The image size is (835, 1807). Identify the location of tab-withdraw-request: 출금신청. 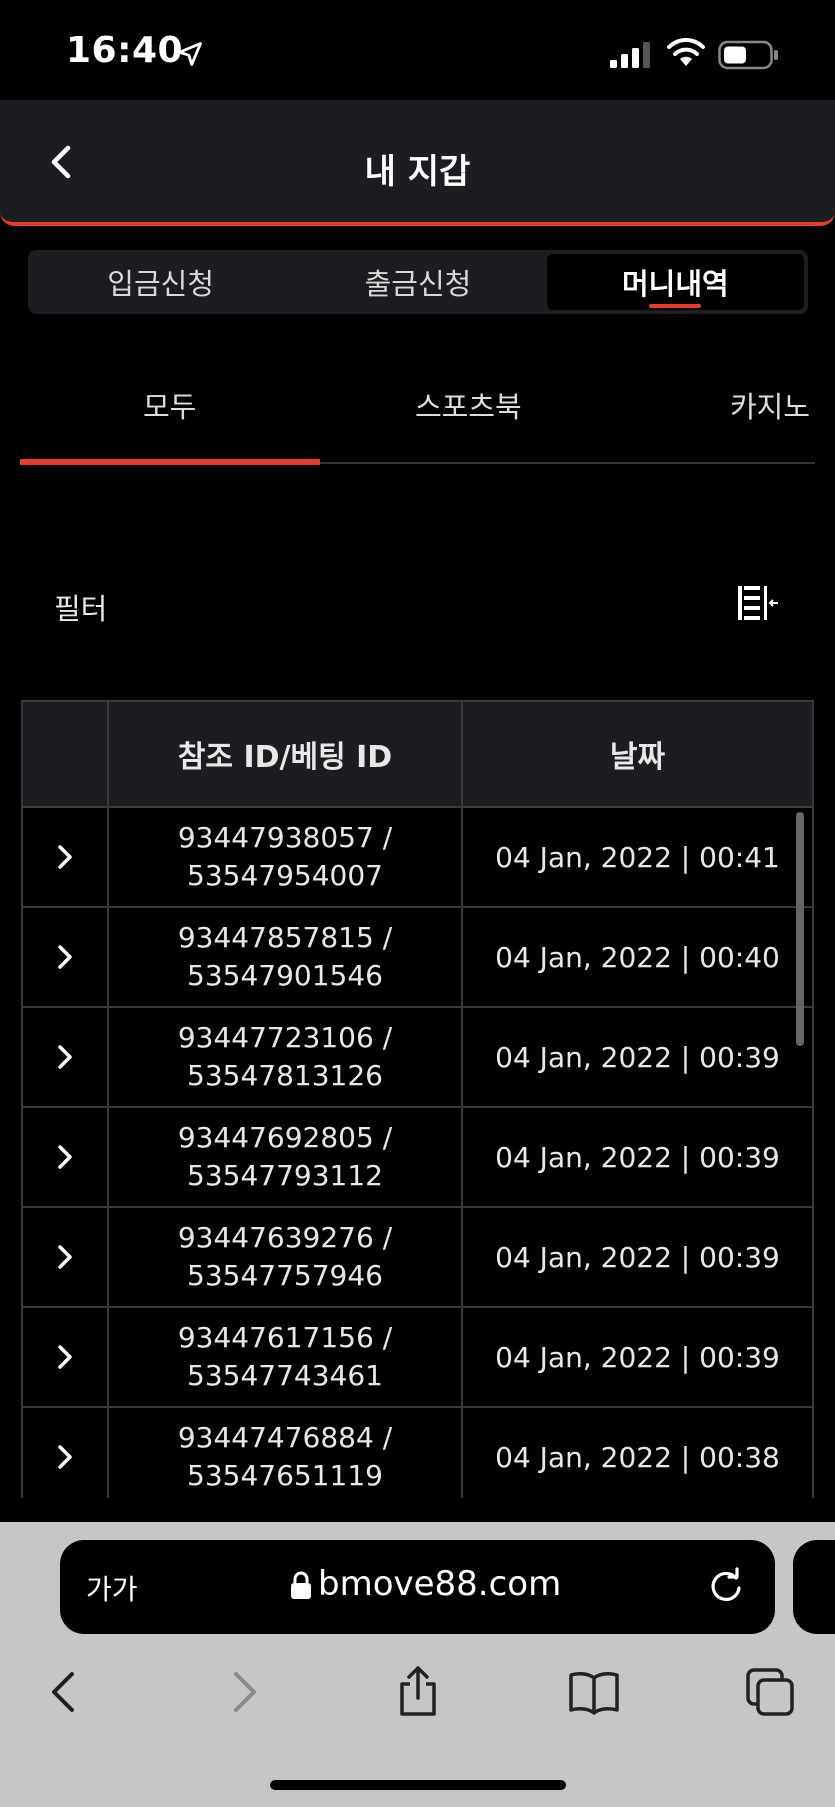
(417, 282).